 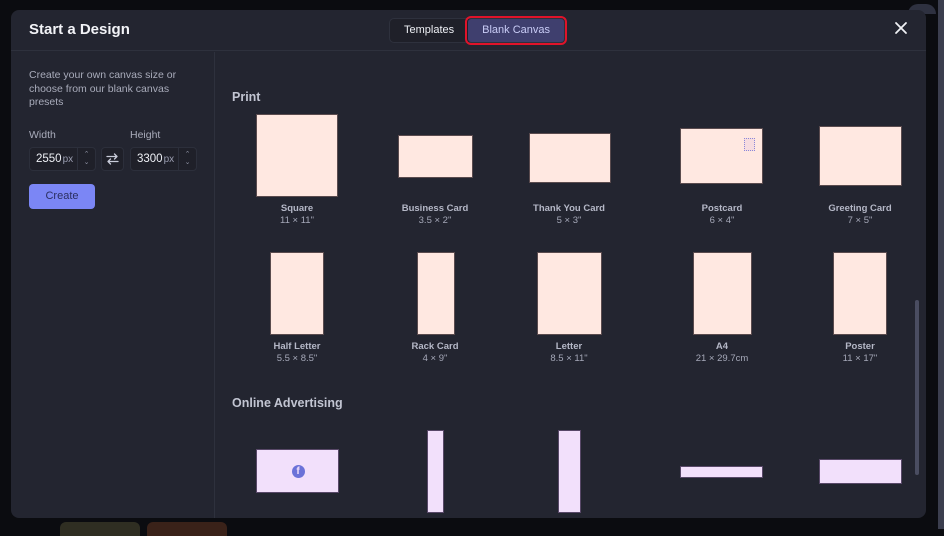 I want to click on swap-dimensions-button, so click(x=112, y=159).